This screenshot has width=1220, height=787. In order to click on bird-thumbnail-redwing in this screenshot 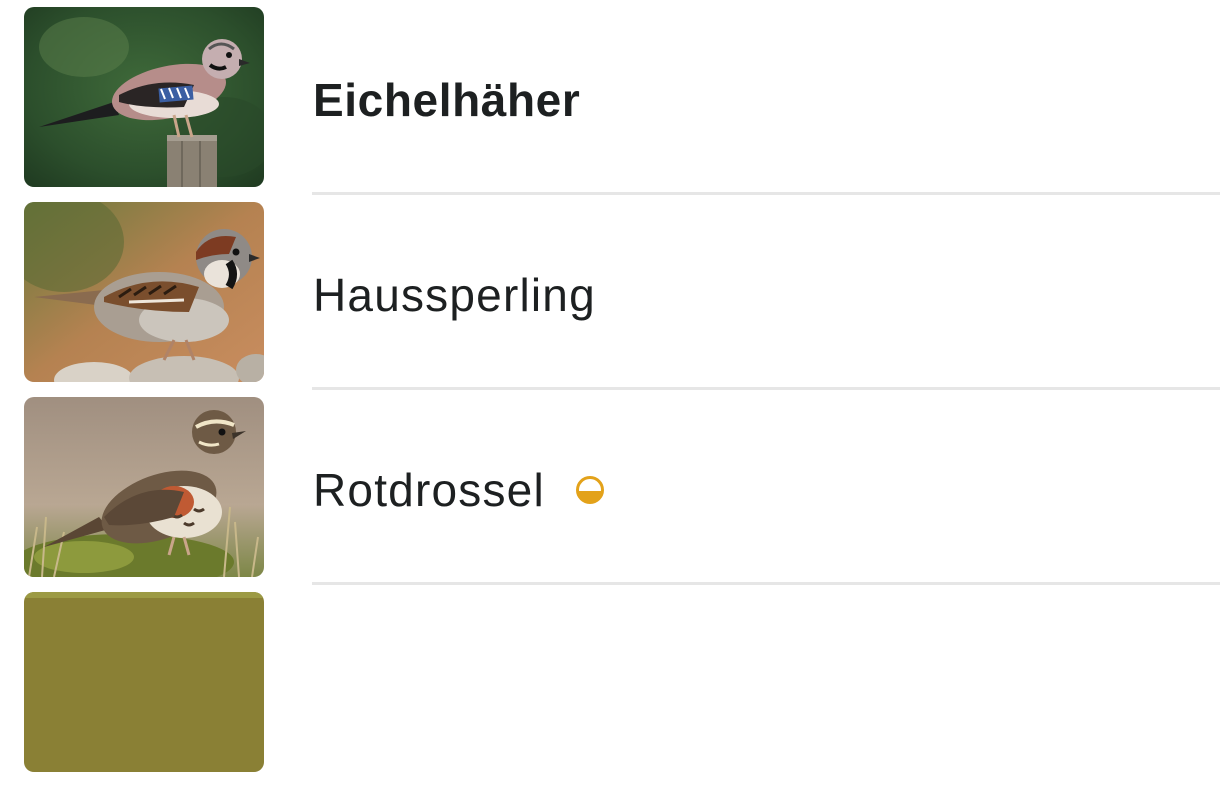, I will do `click(144, 487)`.